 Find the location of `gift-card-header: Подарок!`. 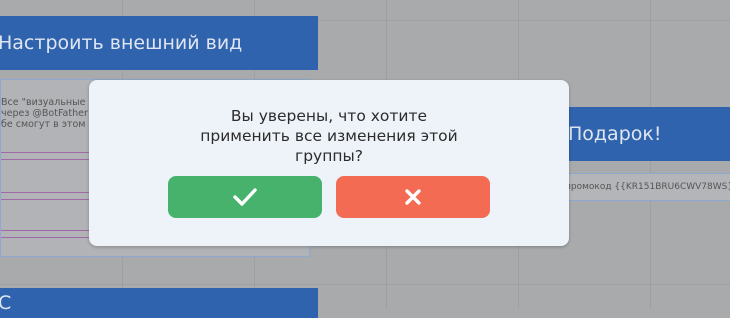

gift-card-header: Подарок! is located at coordinates (645, 134).